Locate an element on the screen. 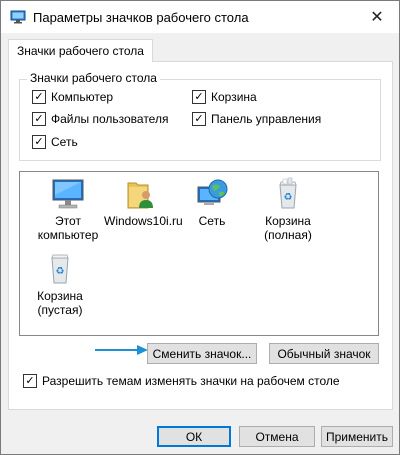  checkbox-user-files: ✓ Файлы пользователя is located at coordinates (100, 119).